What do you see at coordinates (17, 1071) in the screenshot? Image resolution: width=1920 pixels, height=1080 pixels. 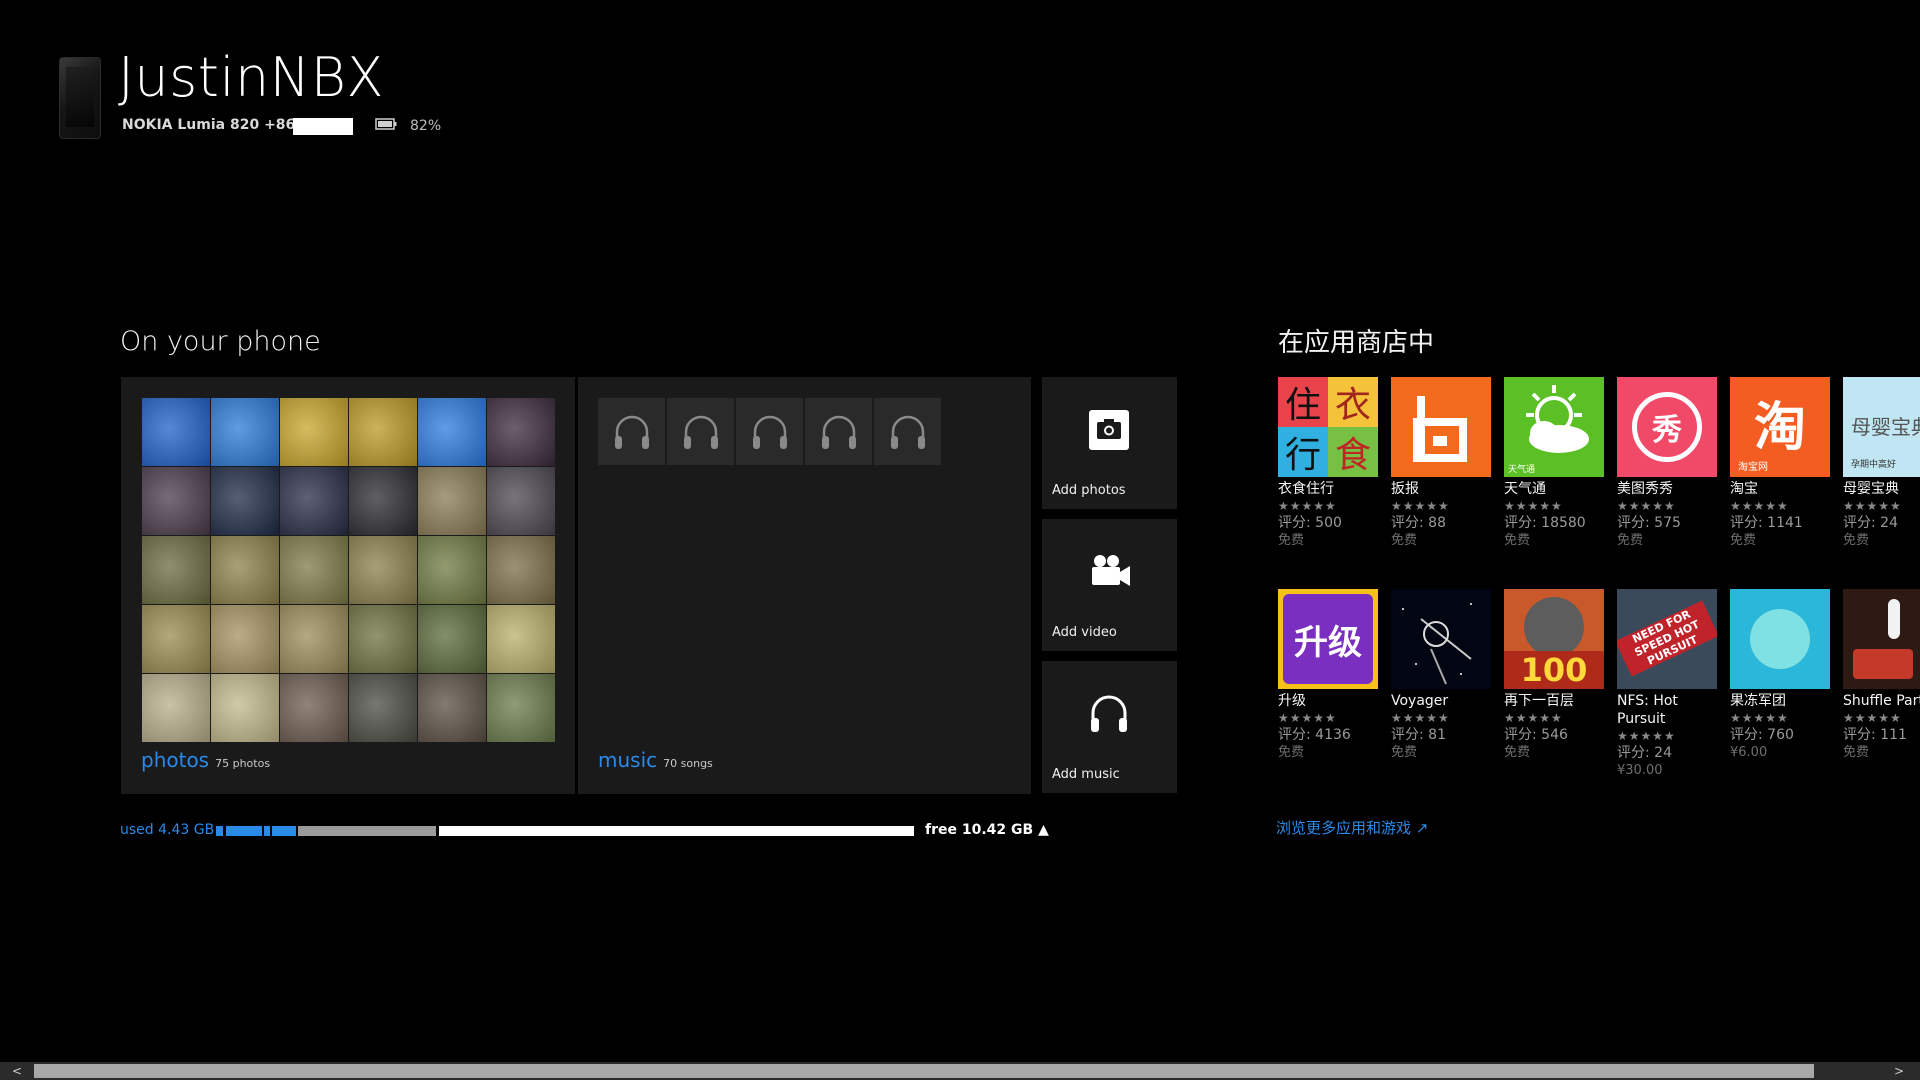 I see `scroll-left-arrow-icon: <` at bounding box center [17, 1071].